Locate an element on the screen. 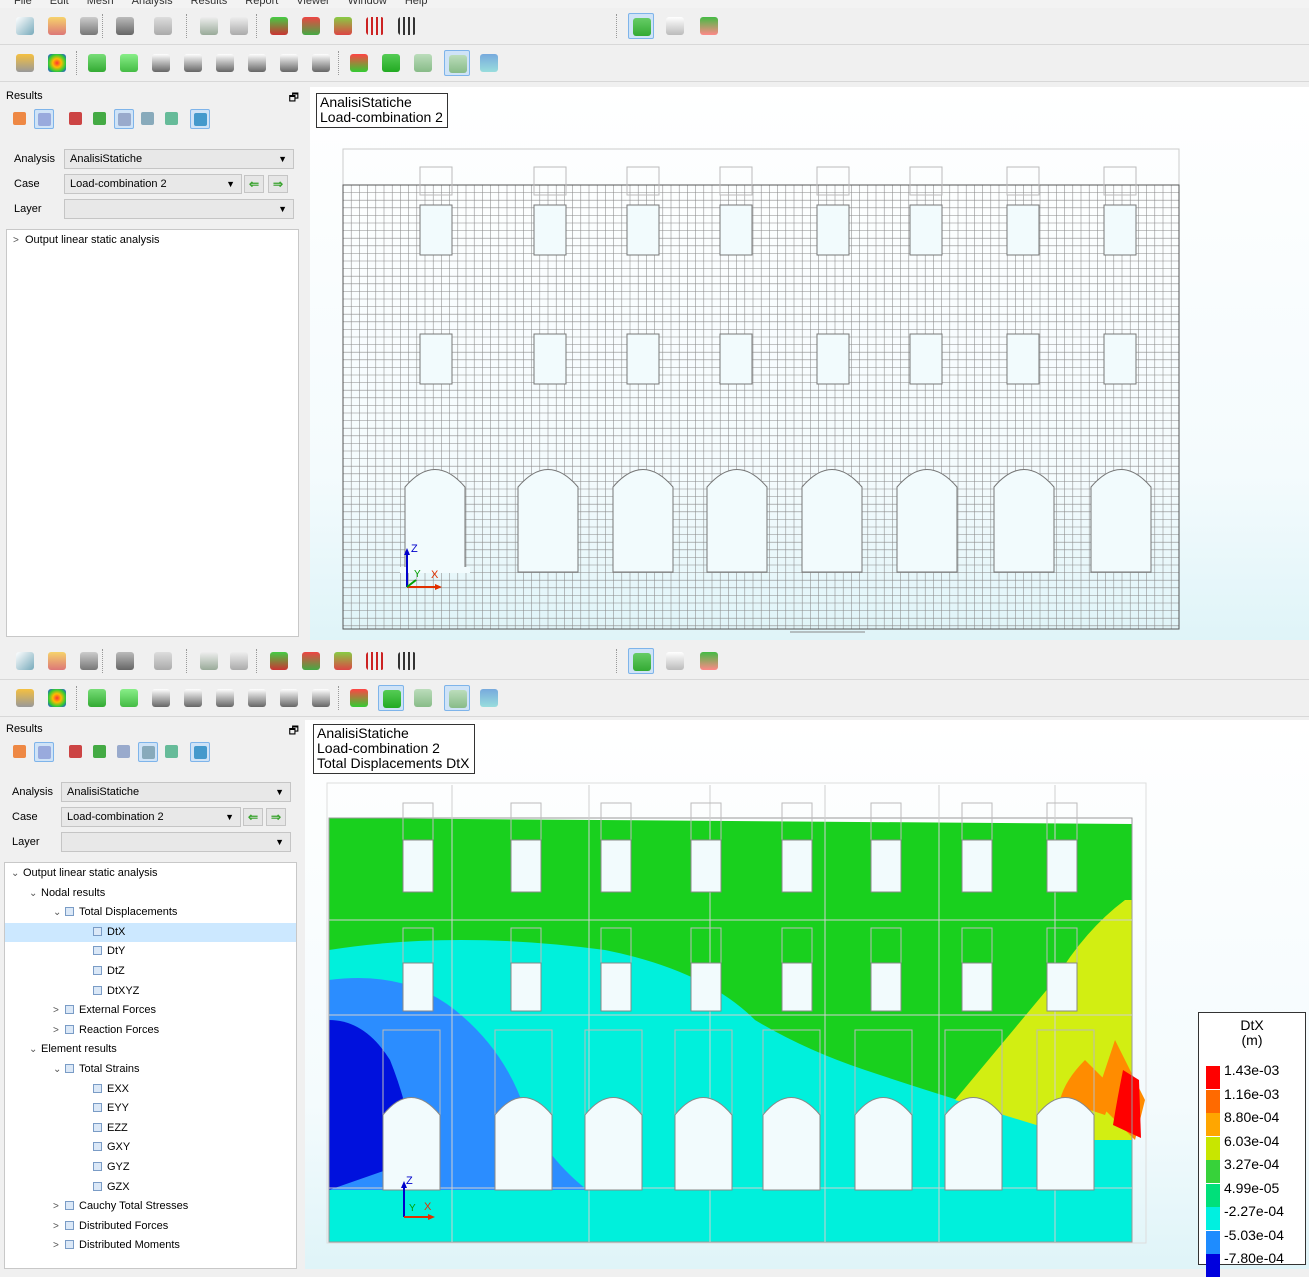  wireframe-button is located at coordinates (25, 63).